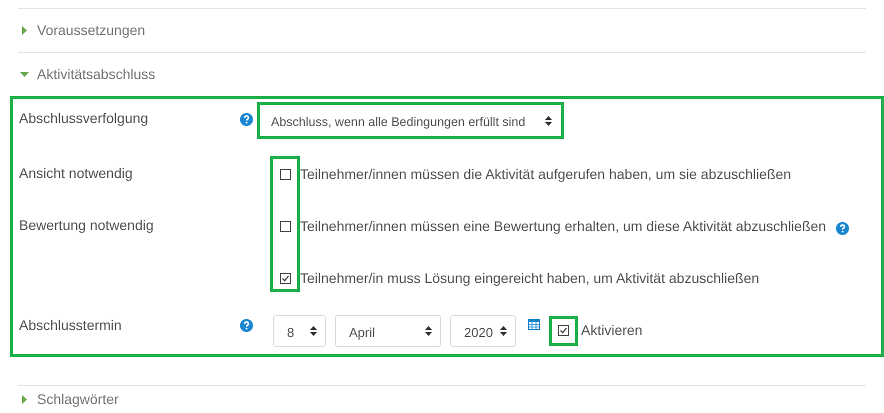 The height and width of the screenshot is (413, 884). I want to click on section-title: Schlagwörter, so click(78, 399).